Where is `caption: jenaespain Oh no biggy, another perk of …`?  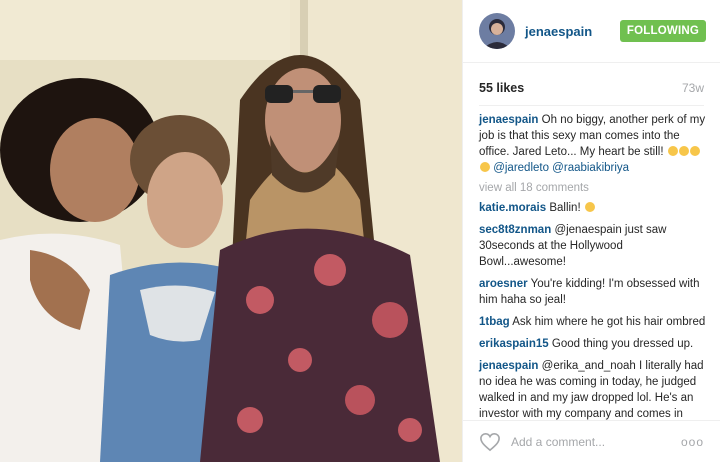
caption: jenaespain Oh no biggy, another perk of … is located at coordinates (592, 144).